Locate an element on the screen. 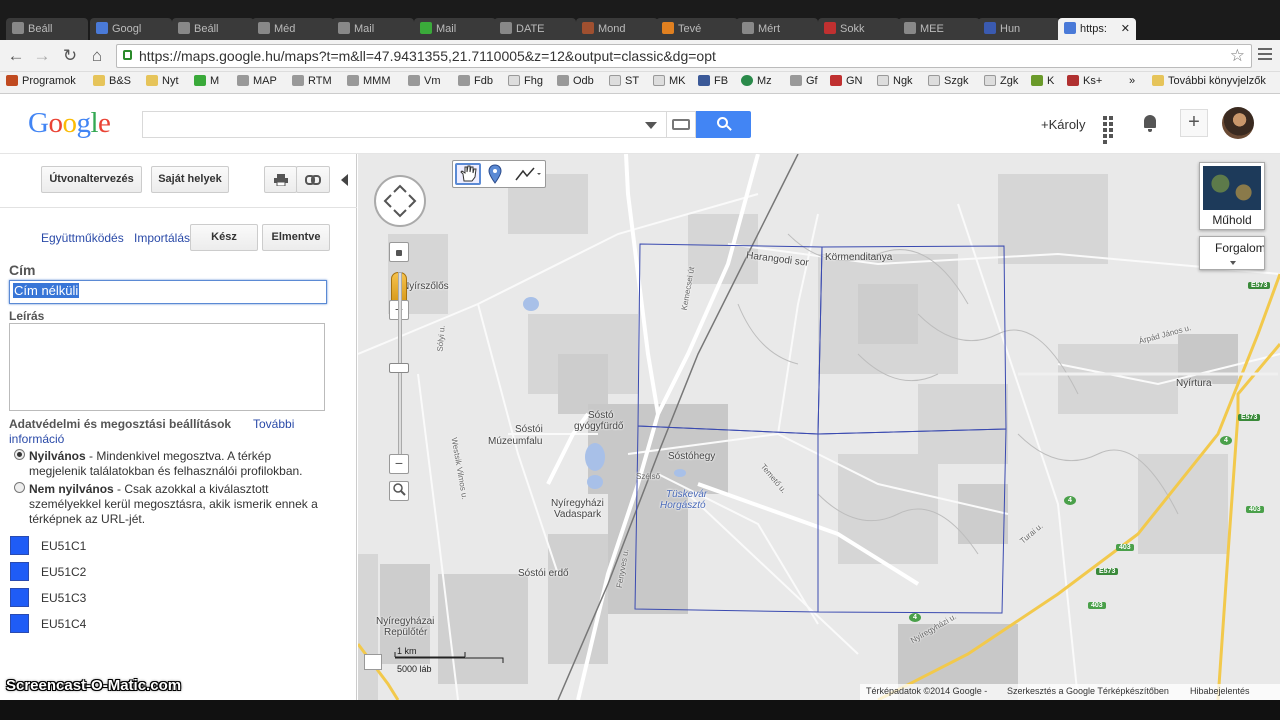 The height and width of the screenshot is (720, 1280). bookmark-item: FB is located at coordinates (713, 81).